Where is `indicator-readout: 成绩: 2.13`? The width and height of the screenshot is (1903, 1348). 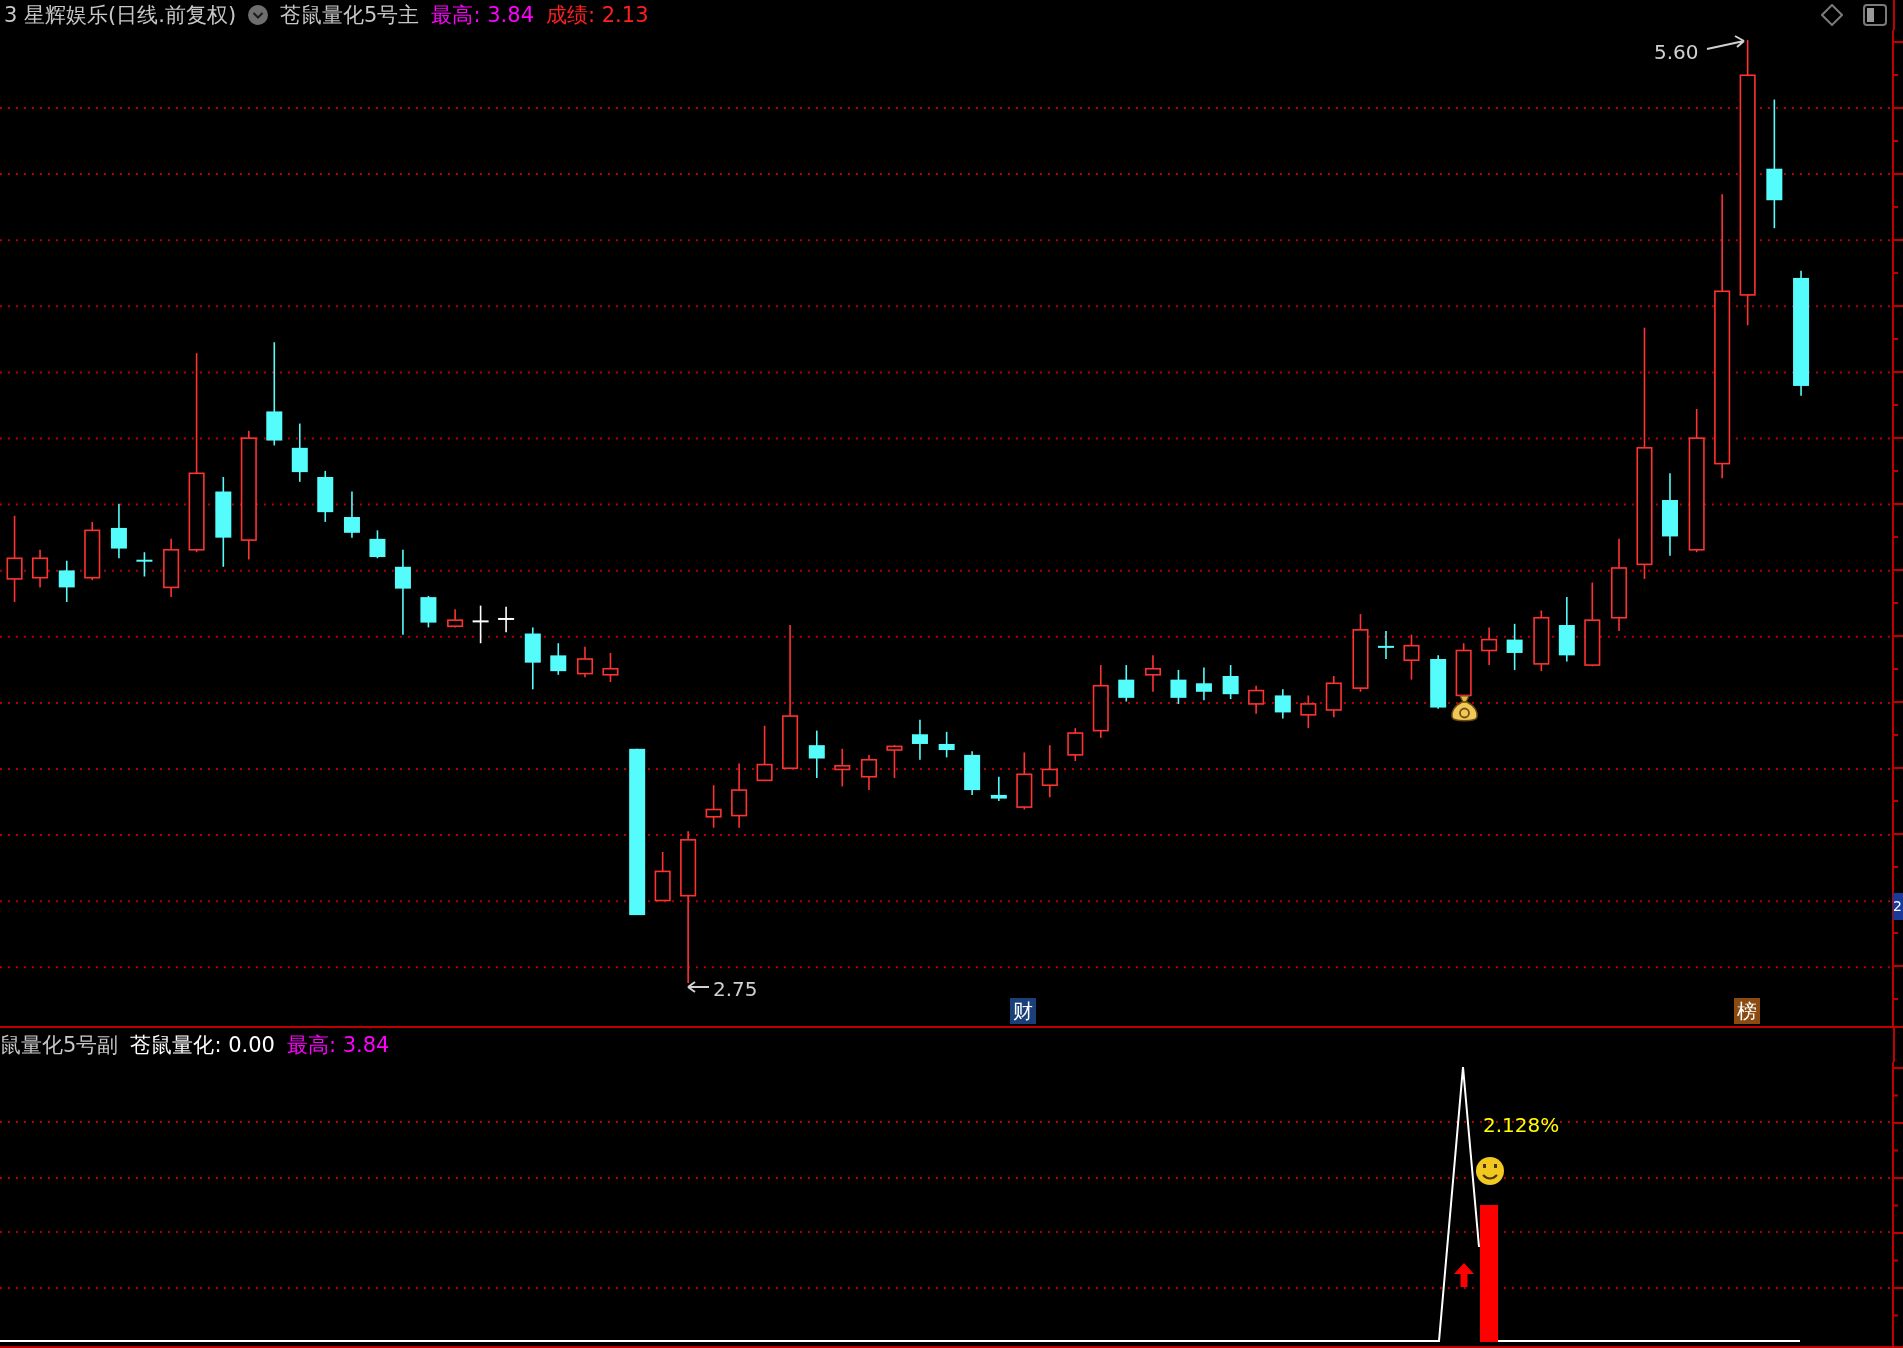
indicator-readout: 成绩: 2.13 is located at coordinates (597, 15).